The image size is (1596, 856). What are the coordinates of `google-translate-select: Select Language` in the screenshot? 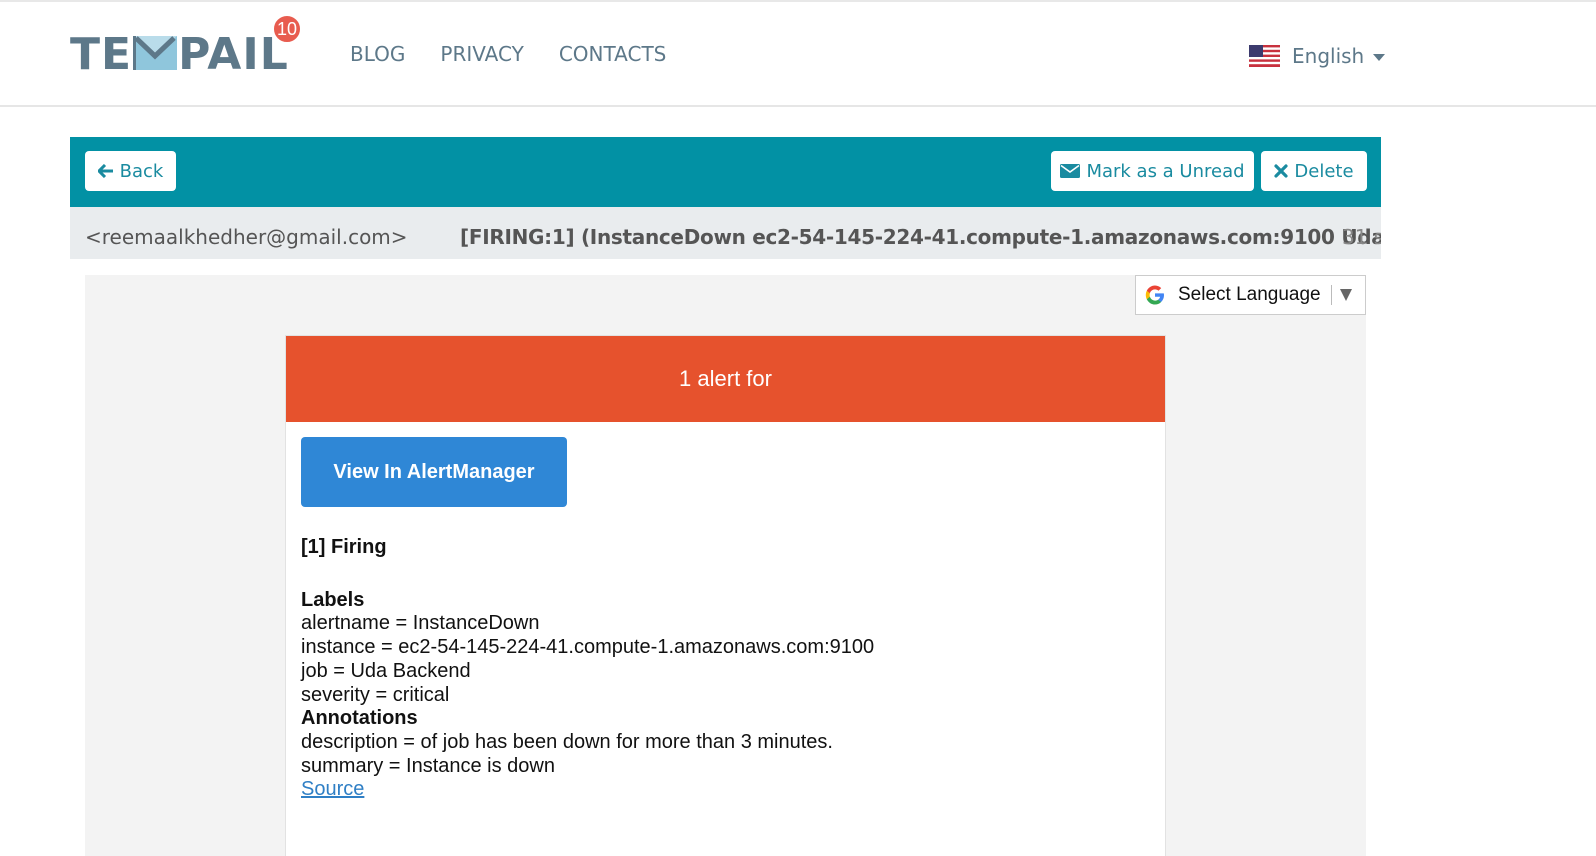 It's located at (1250, 295).